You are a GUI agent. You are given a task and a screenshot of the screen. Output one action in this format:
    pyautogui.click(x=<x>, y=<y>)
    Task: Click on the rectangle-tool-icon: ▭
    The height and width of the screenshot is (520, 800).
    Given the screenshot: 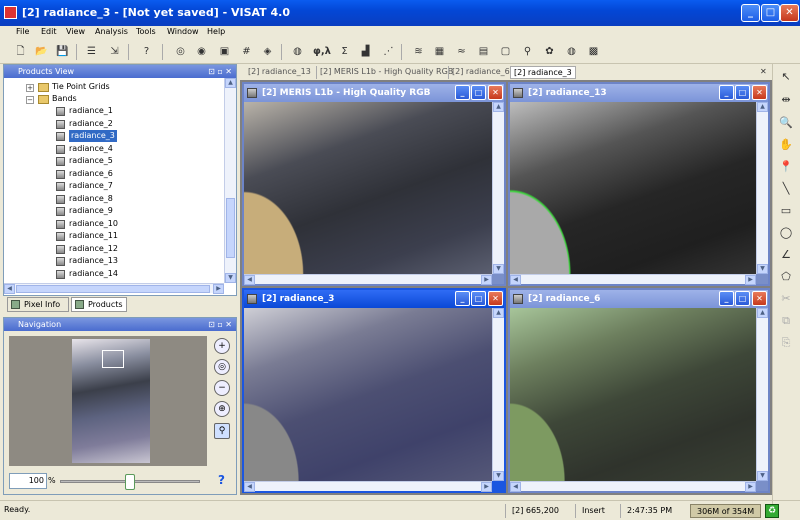 What is the action you would take?
    pyautogui.click(x=786, y=211)
    